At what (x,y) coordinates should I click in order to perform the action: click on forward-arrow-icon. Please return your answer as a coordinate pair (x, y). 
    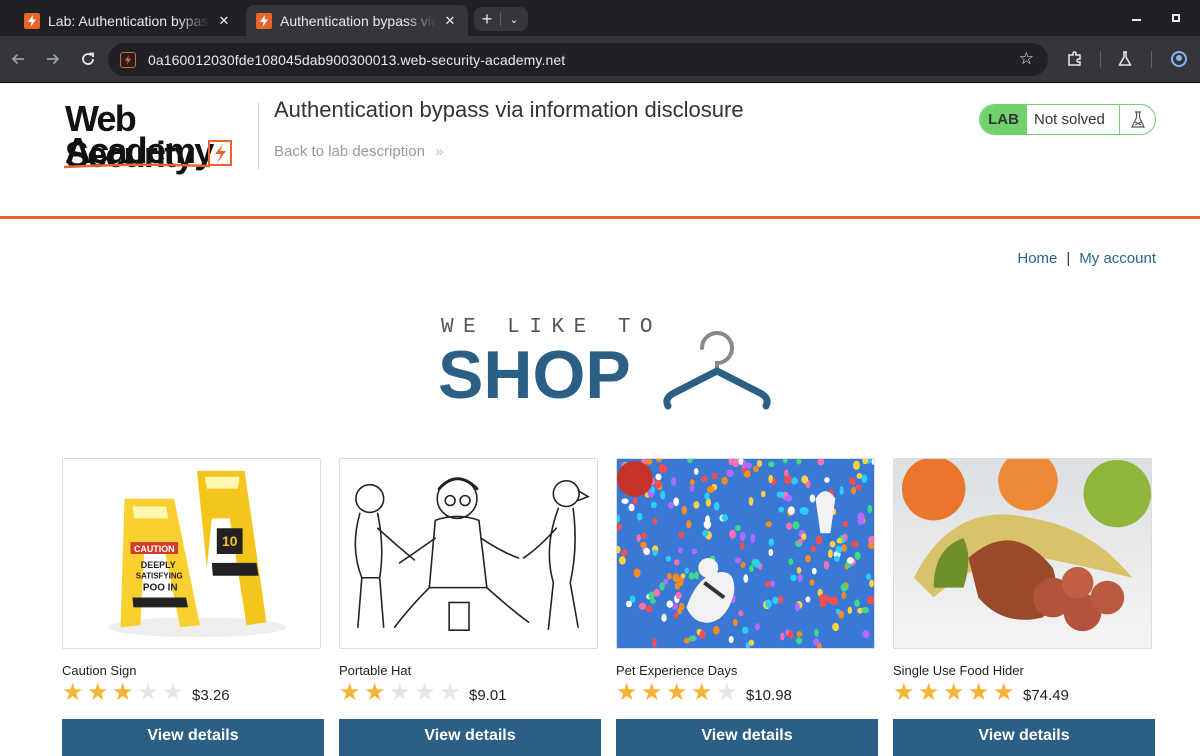
    Looking at the image, I should click on (53, 59).